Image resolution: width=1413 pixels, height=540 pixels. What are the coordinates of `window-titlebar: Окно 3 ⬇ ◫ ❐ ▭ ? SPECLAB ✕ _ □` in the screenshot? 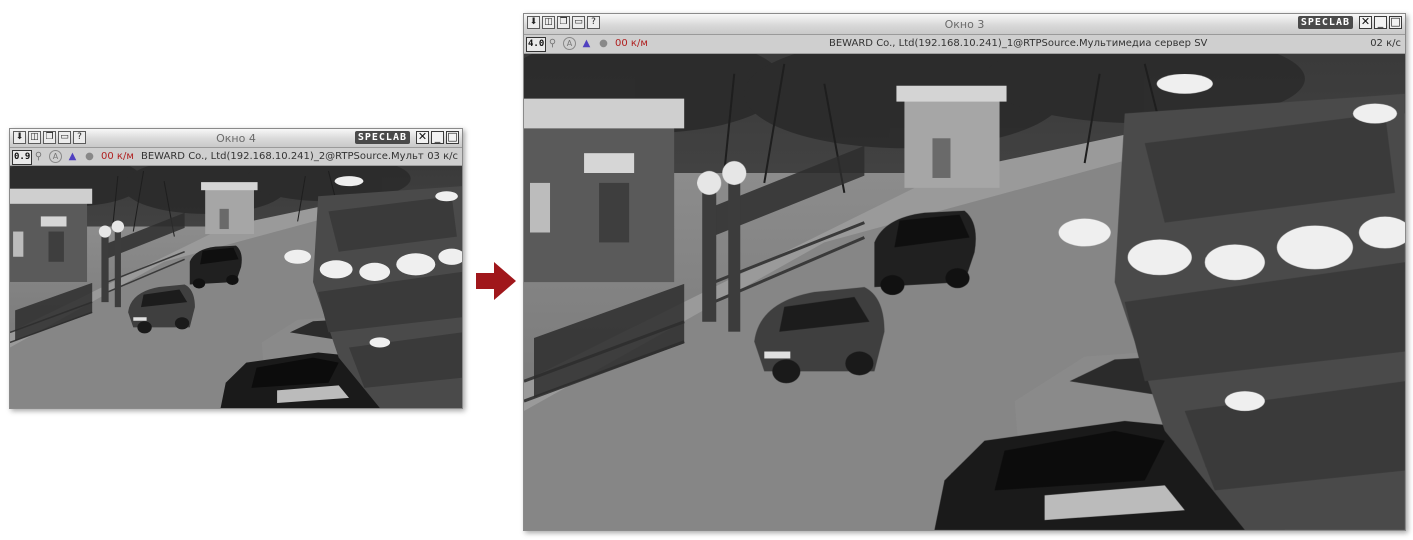 It's located at (964, 24).